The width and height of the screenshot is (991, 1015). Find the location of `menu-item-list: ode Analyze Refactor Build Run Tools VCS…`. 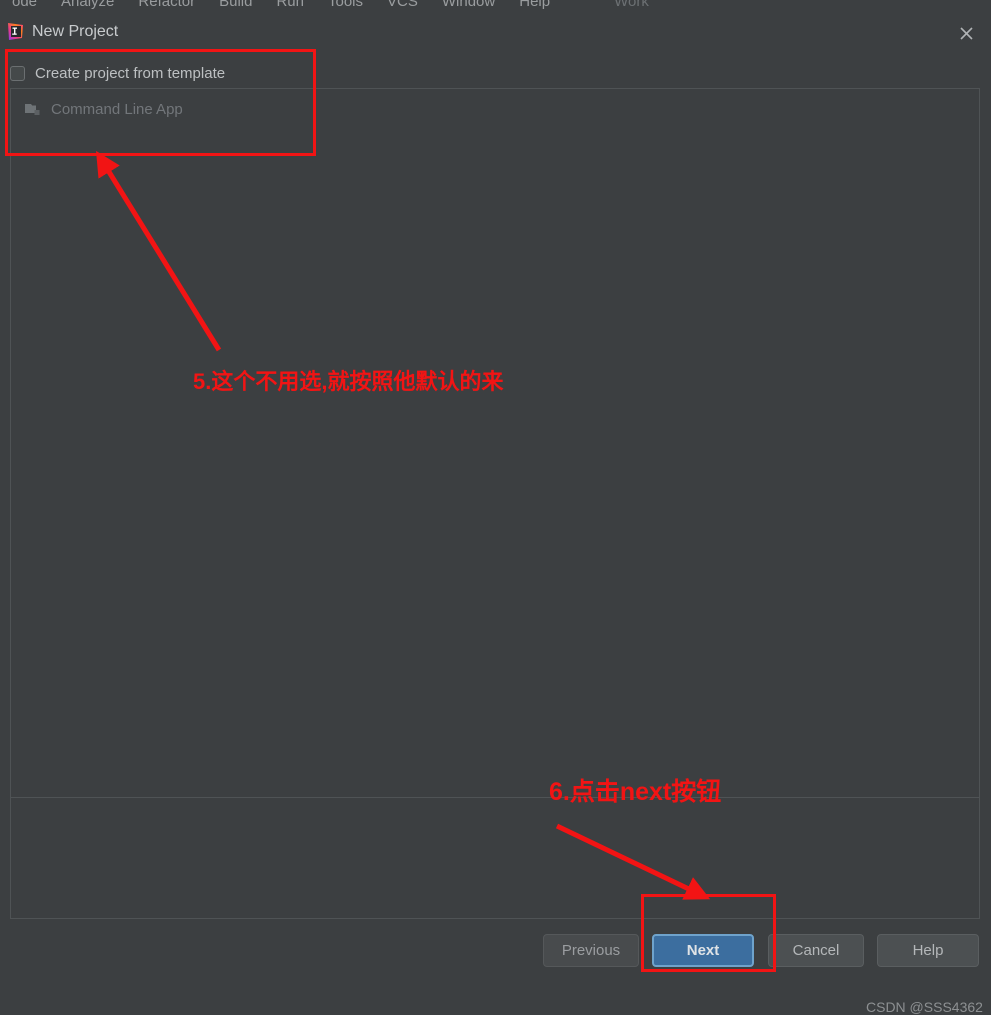

menu-item-list: ode Analyze Refactor Build Run Tools VCS… is located at coordinates (330, 6).